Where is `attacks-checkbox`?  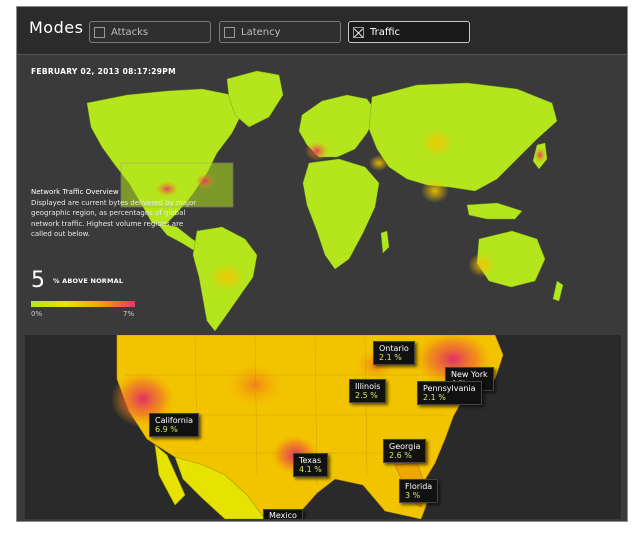 attacks-checkbox is located at coordinates (99, 32).